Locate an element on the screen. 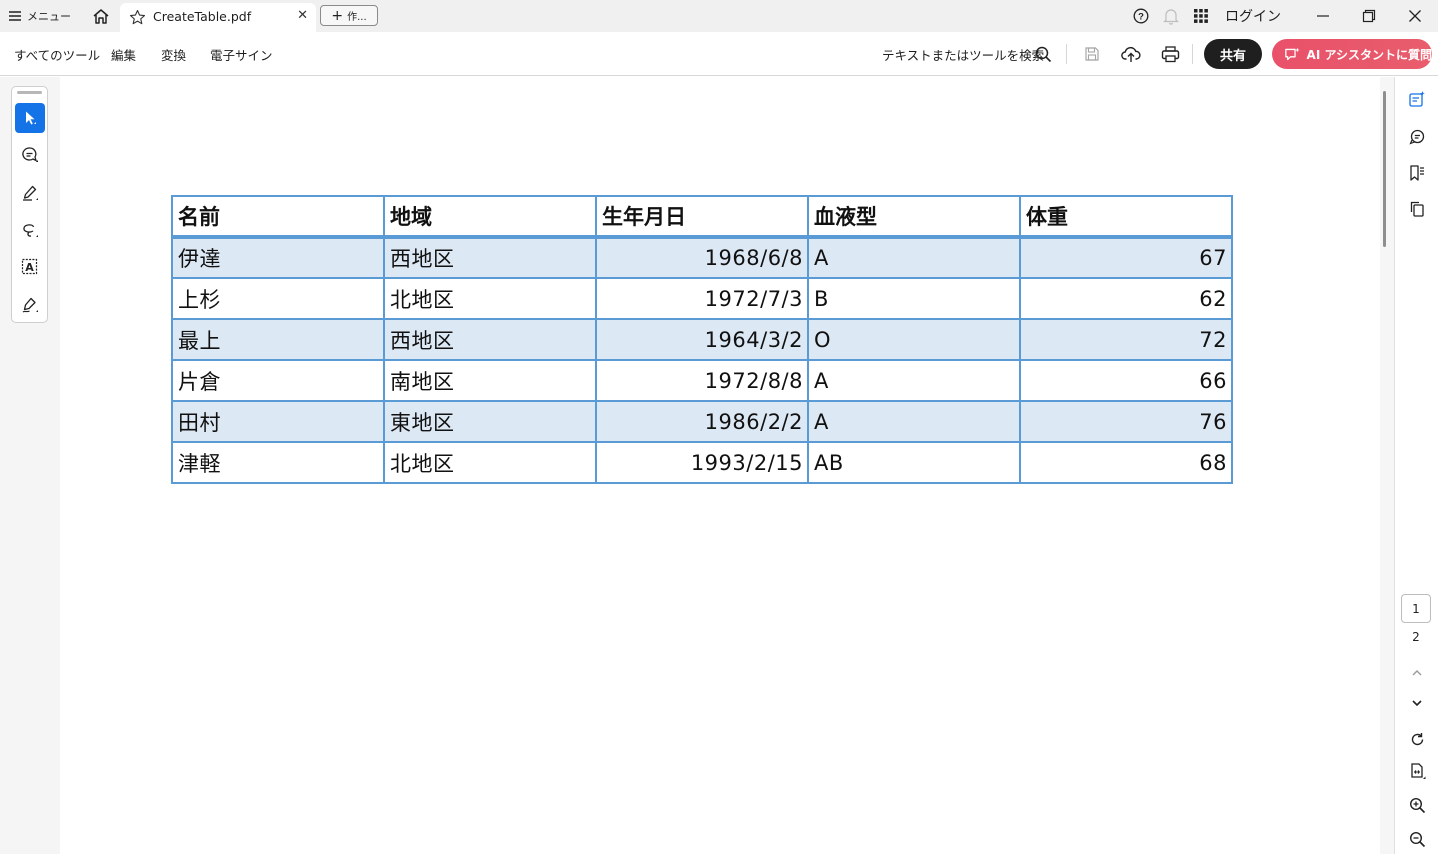 The width and height of the screenshot is (1438, 854). cell-region: 南地区 is located at coordinates (490, 380).